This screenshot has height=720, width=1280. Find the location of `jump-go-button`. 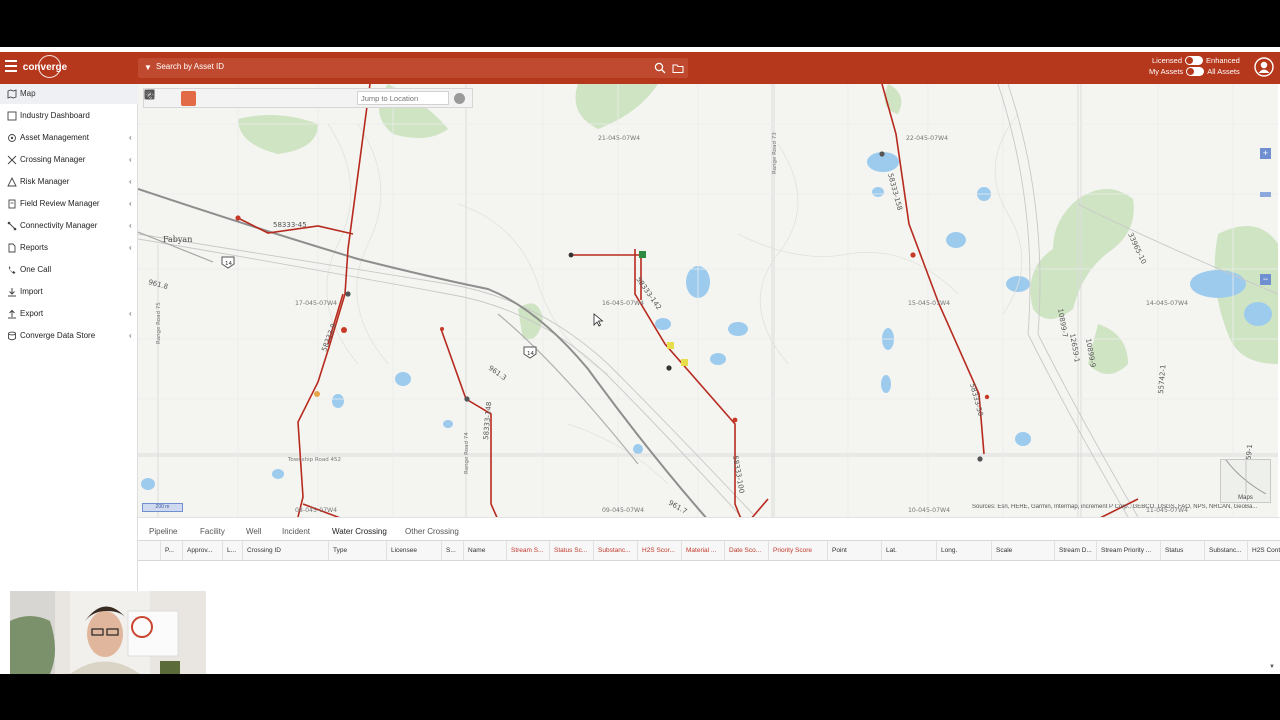

jump-go-button is located at coordinates (459, 98).